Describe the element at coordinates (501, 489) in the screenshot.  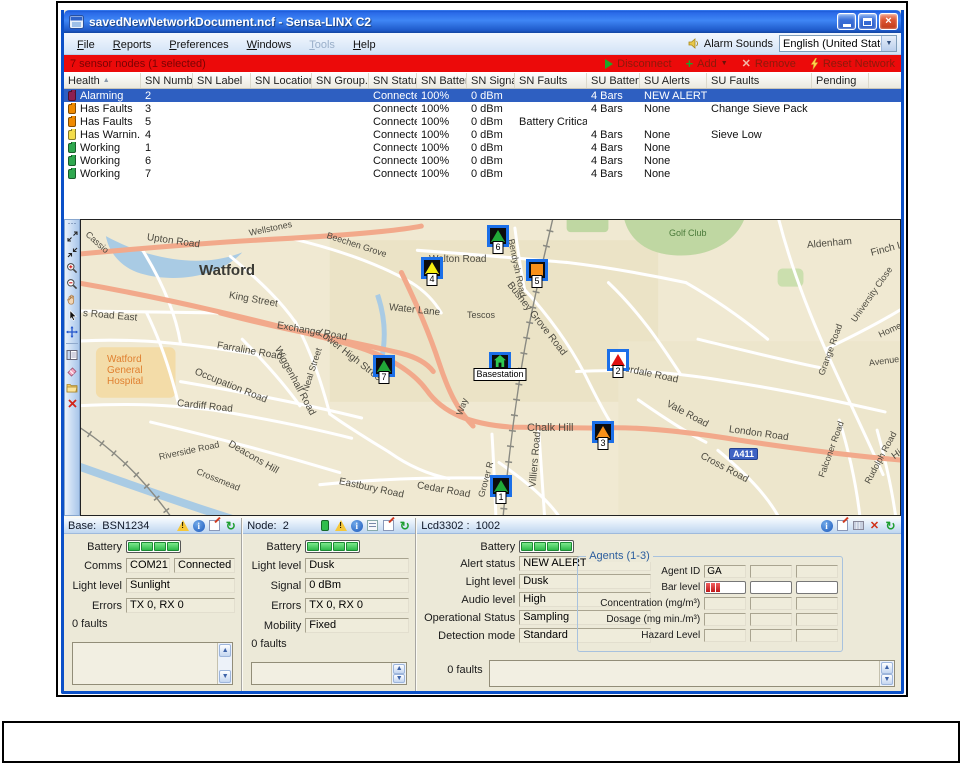
I see `node-marker-1: 1` at that location.